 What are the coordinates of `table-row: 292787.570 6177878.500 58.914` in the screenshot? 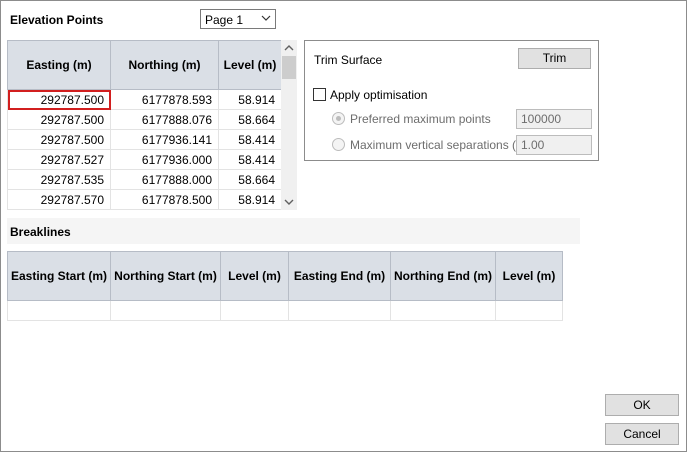 It's located at (144, 199).